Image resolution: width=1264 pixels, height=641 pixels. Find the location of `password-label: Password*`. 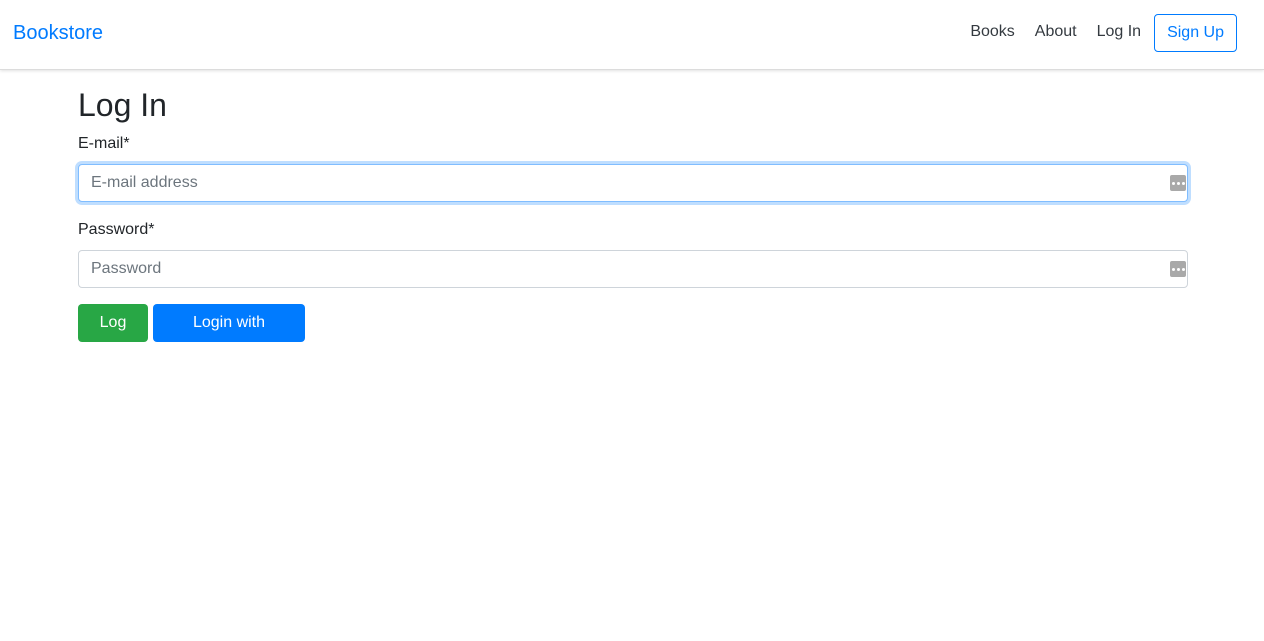

password-label: Password* is located at coordinates (116, 229).